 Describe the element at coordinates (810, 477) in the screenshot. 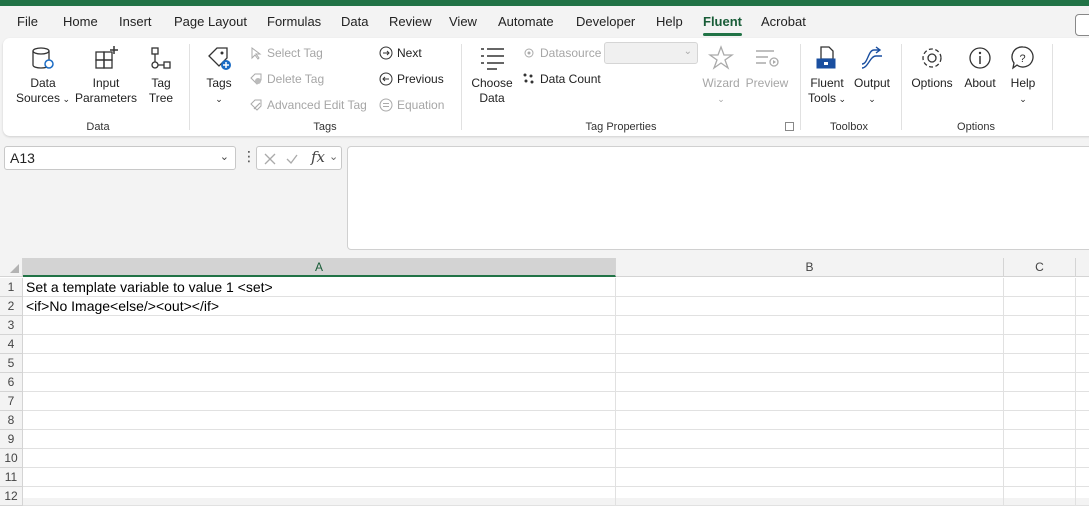

I see `cell-b11` at that location.